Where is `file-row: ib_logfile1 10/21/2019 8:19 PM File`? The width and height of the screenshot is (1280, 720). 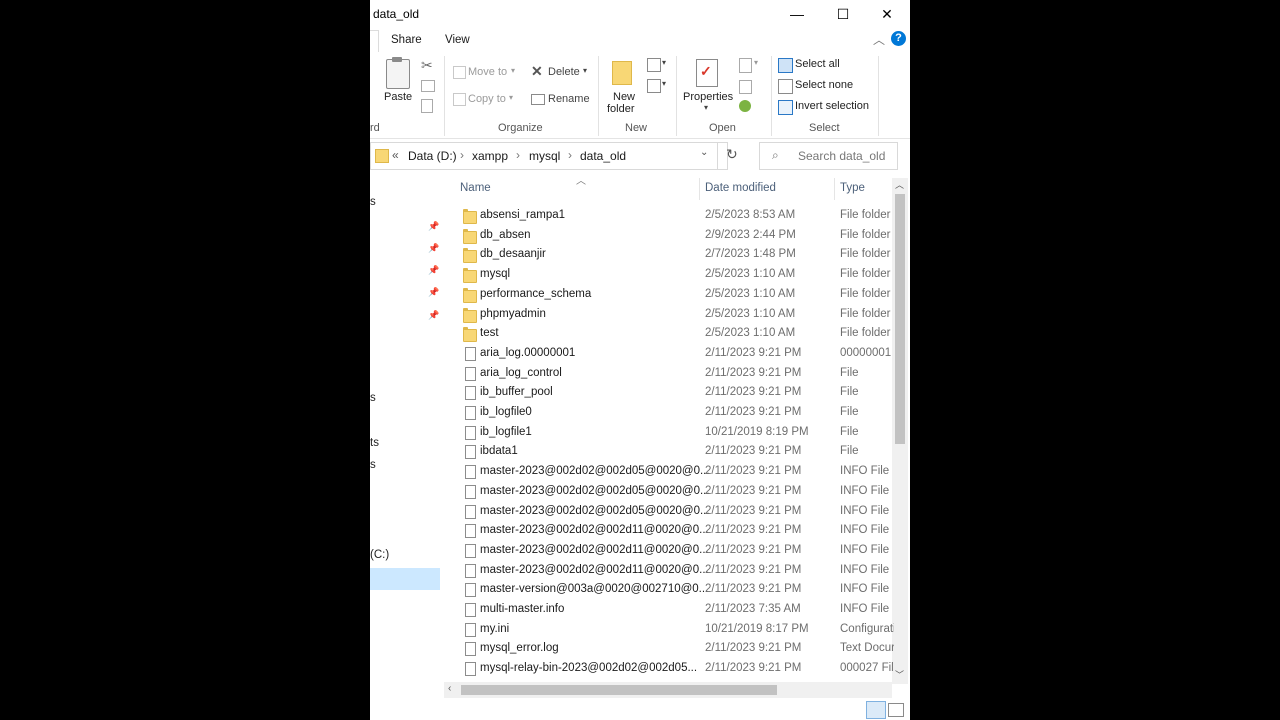 file-row: ib_logfile1 10/21/2019 8:19 PM File is located at coordinates (669, 433).